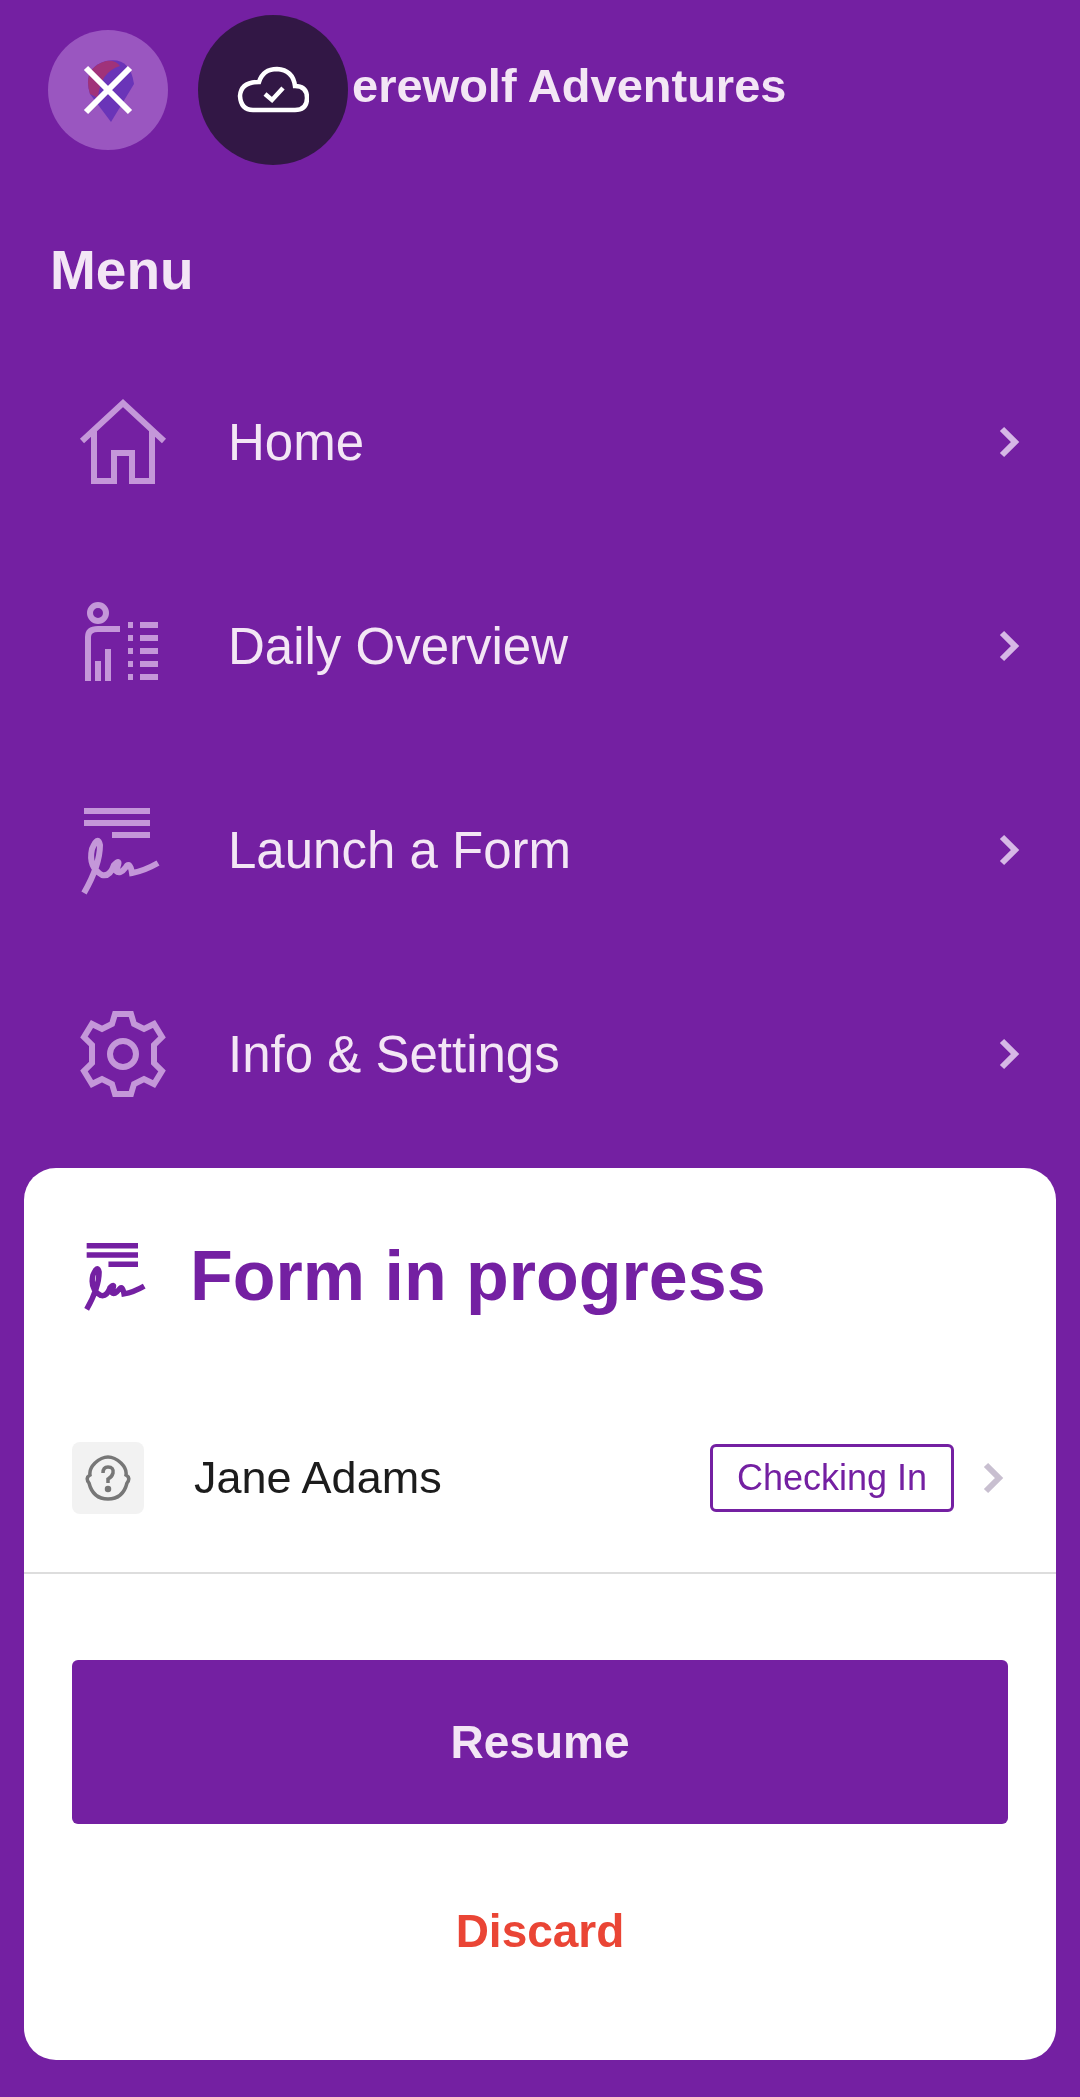 The height and width of the screenshot is (2097, 1080). I want to click on house-icon, so click(123, 442).